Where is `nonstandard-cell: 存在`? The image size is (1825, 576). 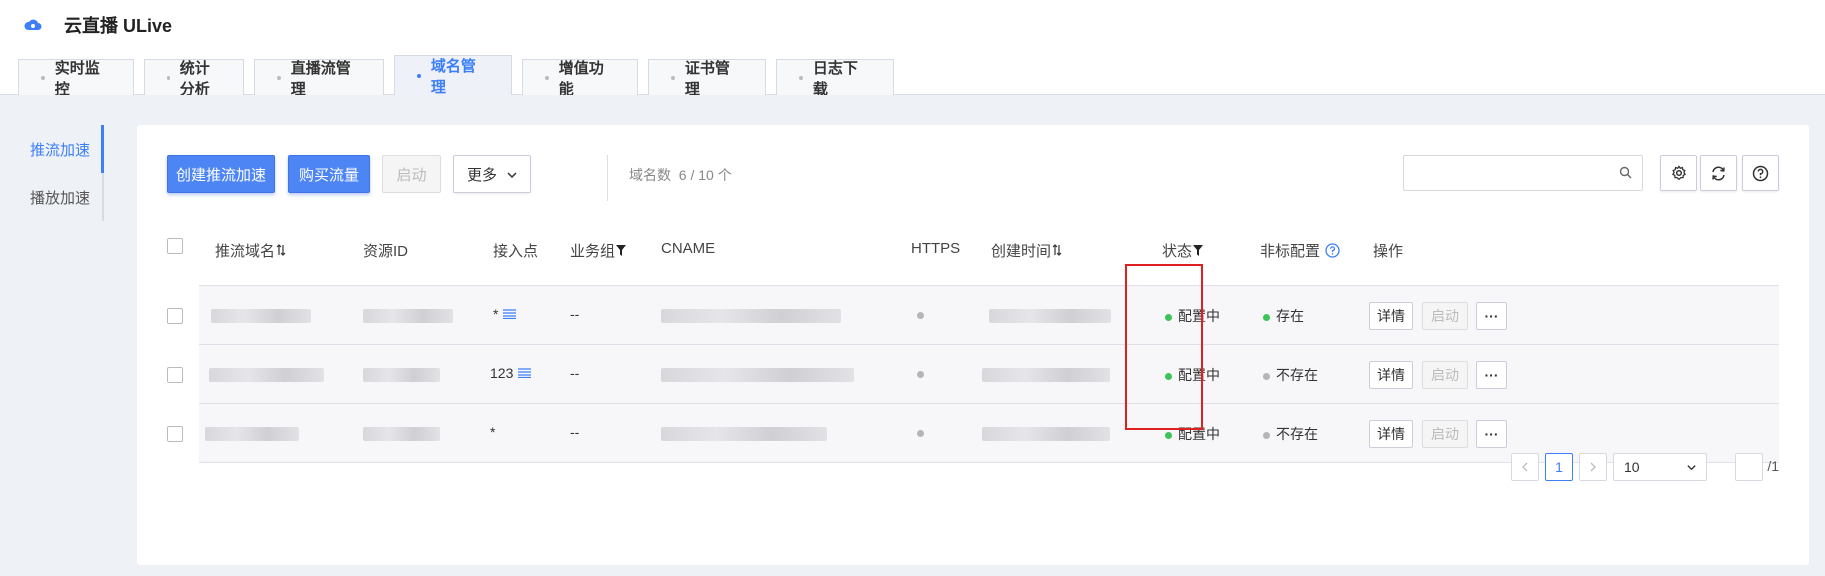
nonstandard-cell: 存在 is located at coordinates (1283, 316).